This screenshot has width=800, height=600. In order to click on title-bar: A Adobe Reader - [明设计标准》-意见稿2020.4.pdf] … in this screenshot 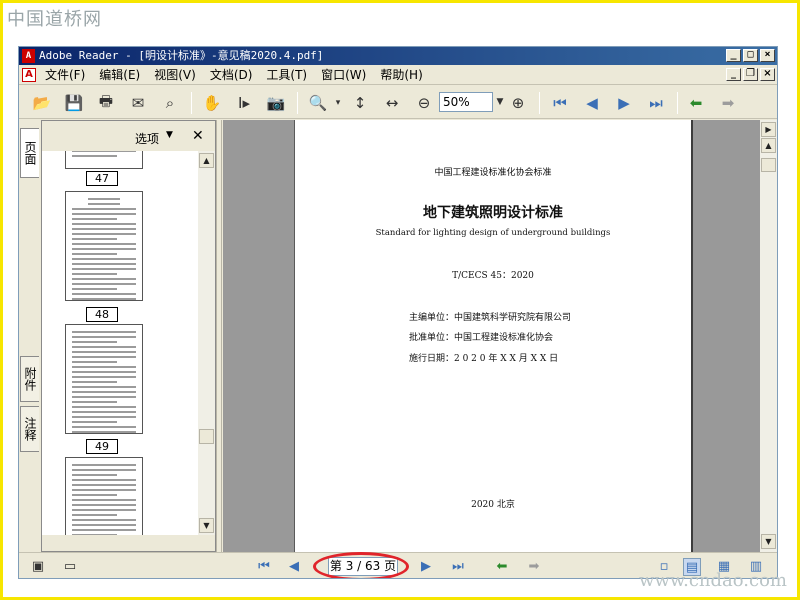, I will do `click(398, 56)`.